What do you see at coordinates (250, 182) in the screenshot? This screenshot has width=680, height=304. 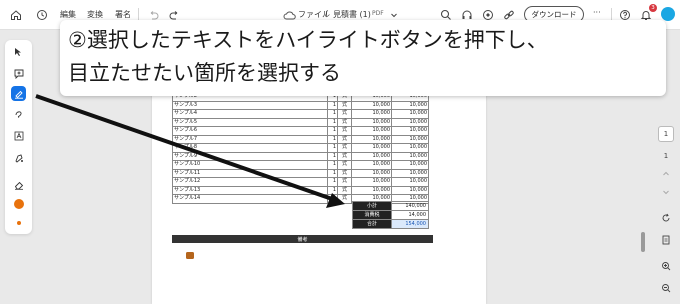 I see `item-name-cell: サンプル12` at bounding box center [250, 182].